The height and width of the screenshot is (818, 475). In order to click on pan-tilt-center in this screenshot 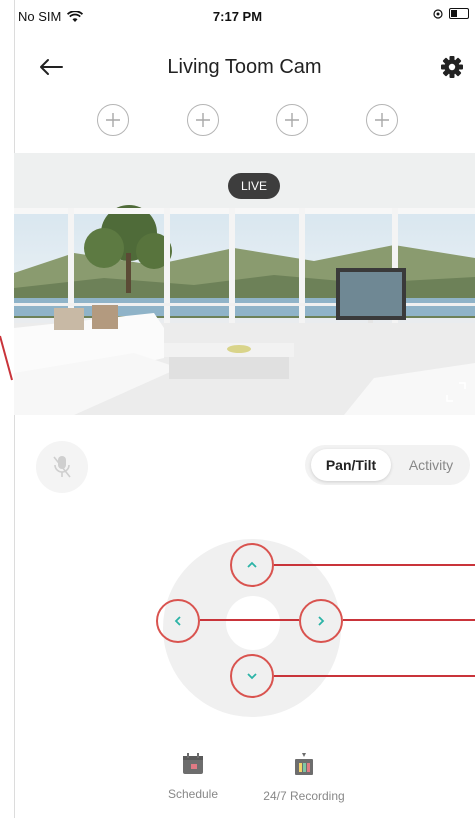, I will do `click(253, 623)`.